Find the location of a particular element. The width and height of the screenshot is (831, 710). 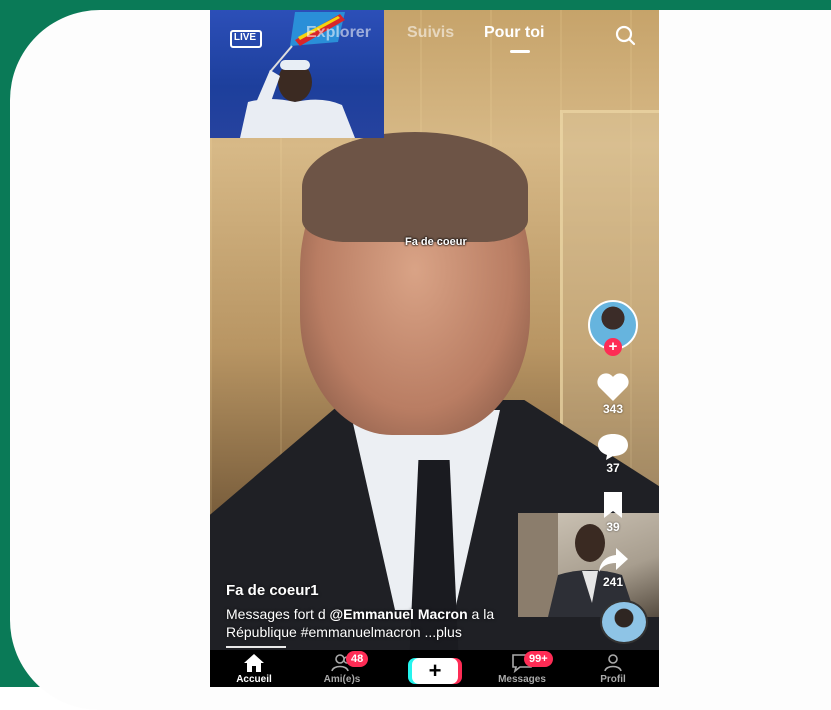

like-count: 343 is located at coordinates (613, 409).